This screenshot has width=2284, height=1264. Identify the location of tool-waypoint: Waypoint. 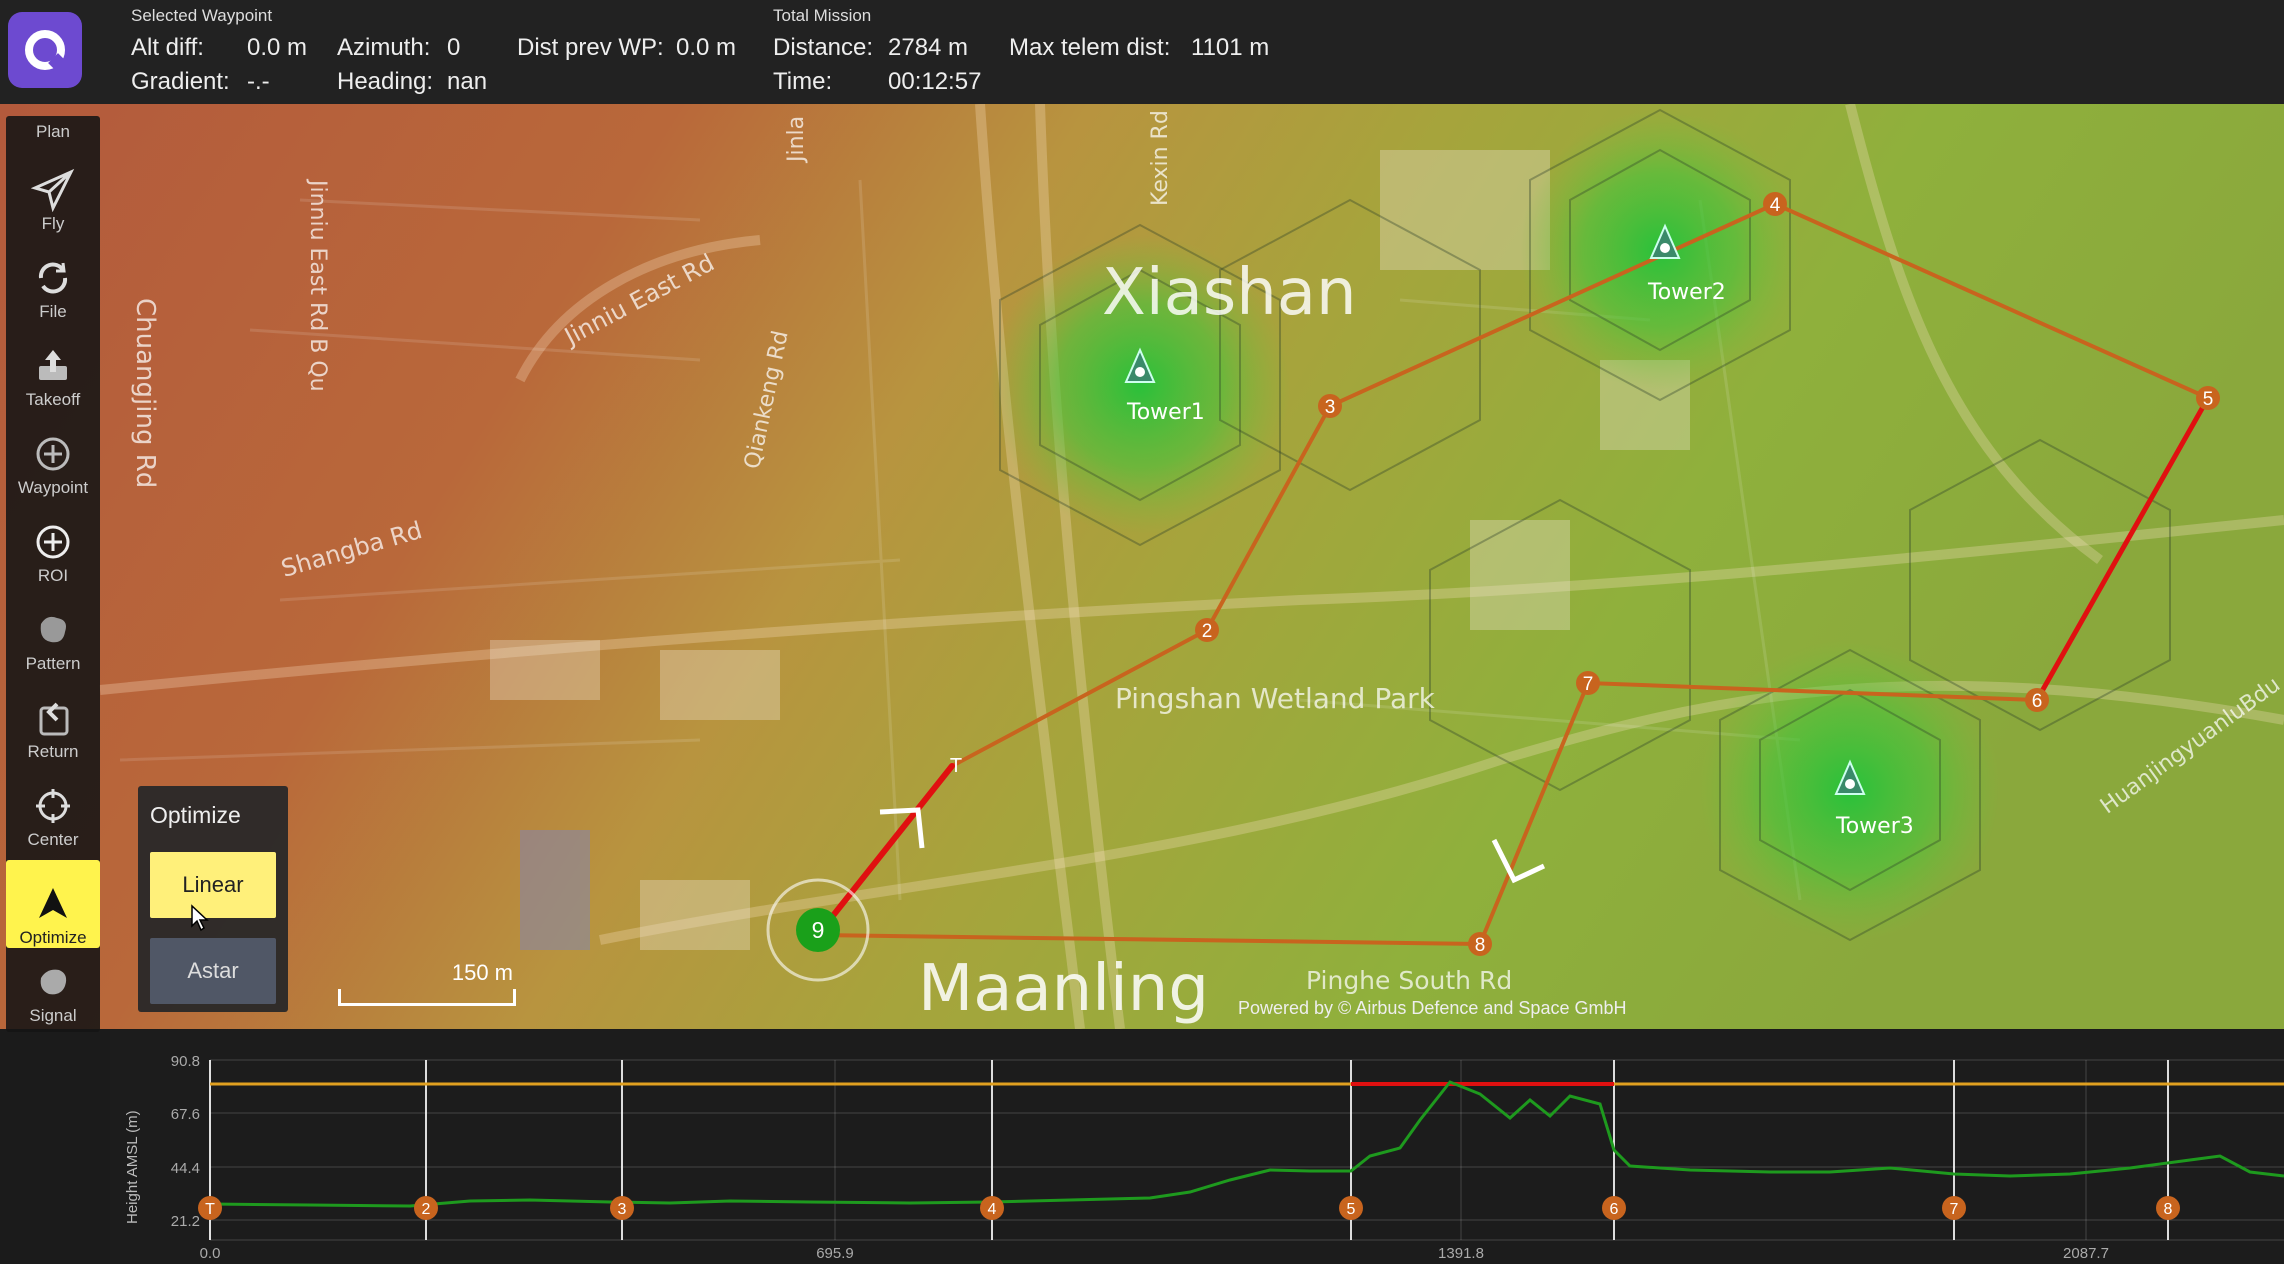
(53, 454).